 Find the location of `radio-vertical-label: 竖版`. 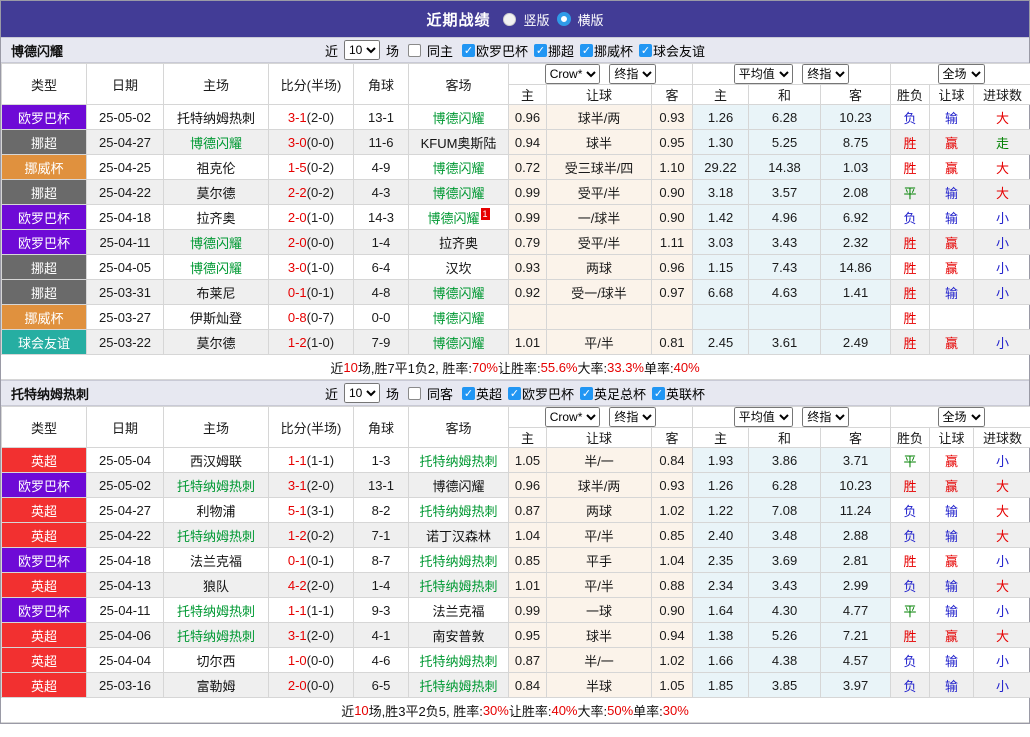

radio-vertical-label: 竖版 is located at coordinates (536, 19).